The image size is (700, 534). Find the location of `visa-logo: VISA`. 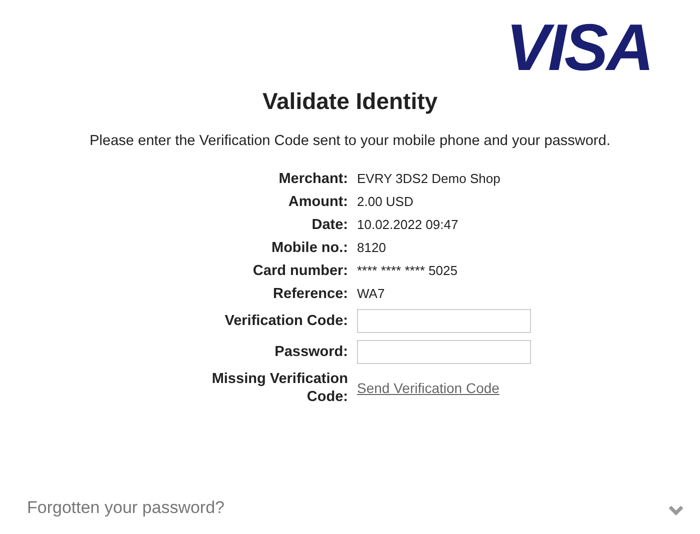

visa-logo: VISA is located at coordinates (579, 42).